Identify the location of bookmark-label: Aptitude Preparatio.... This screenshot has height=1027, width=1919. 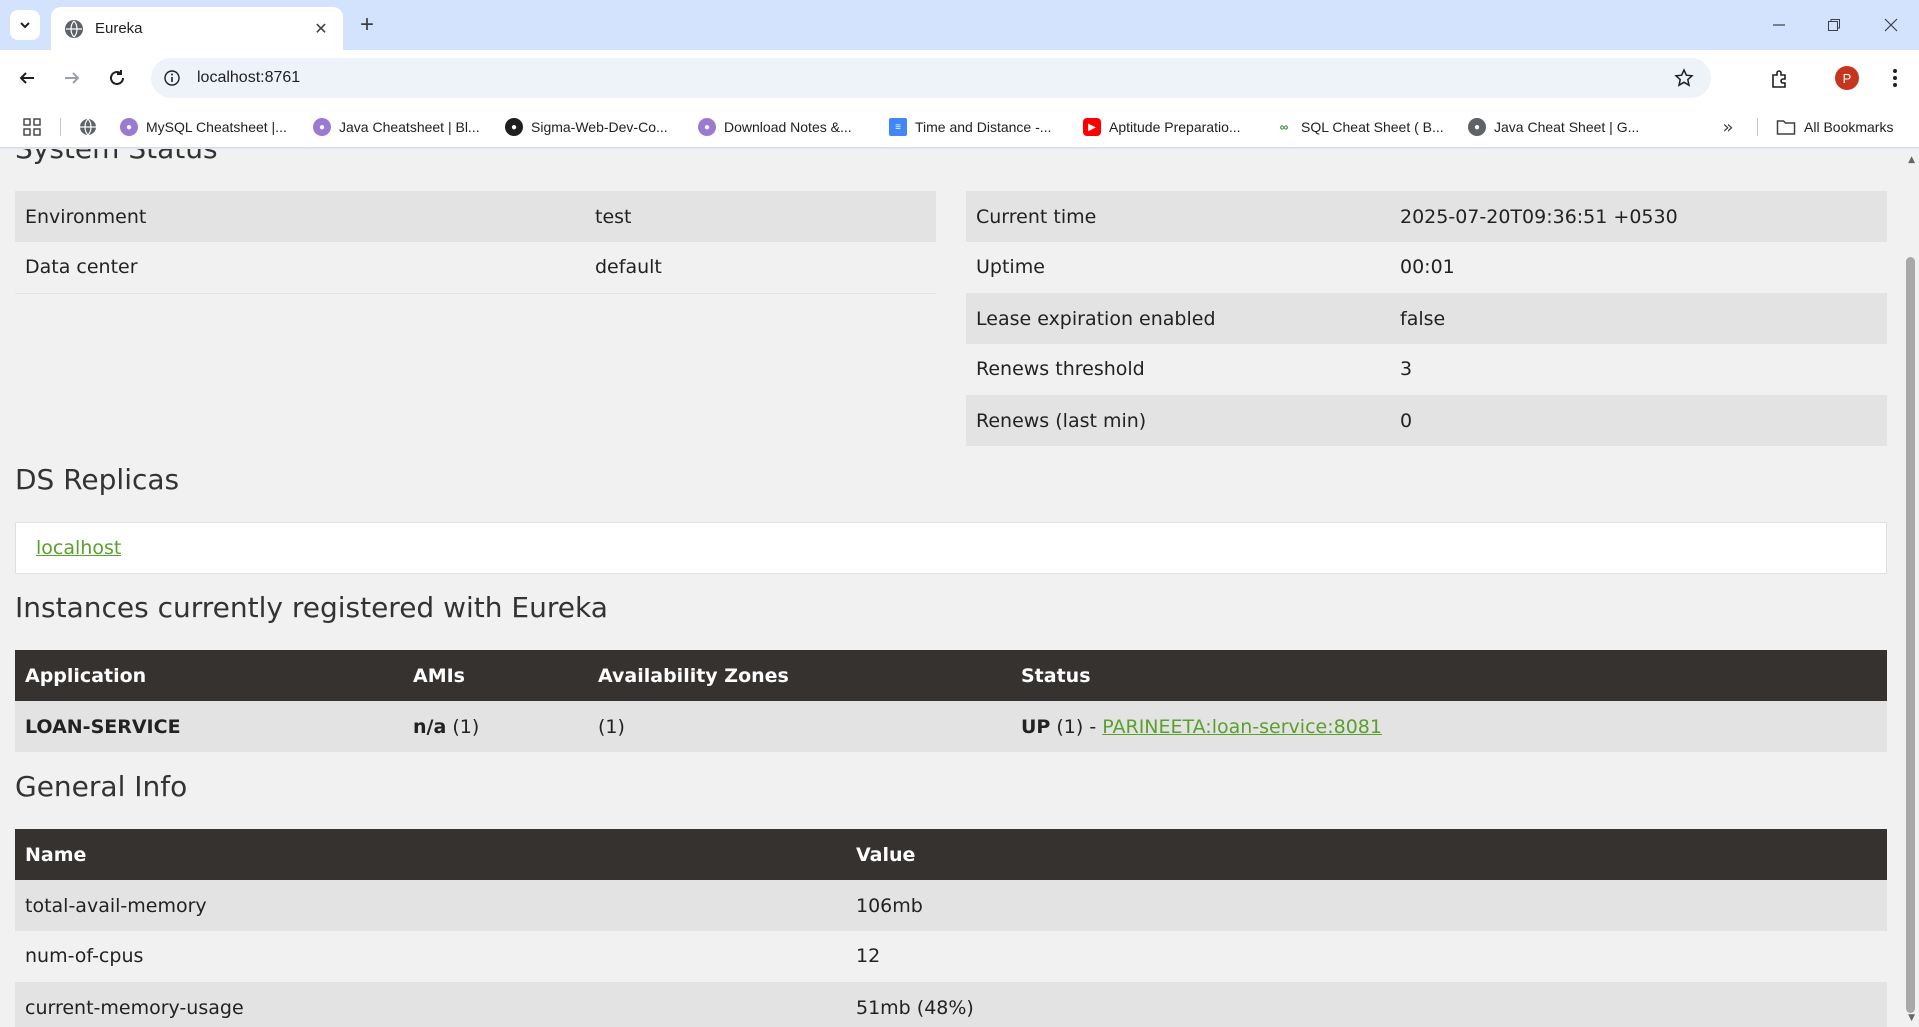
(1175, 127).